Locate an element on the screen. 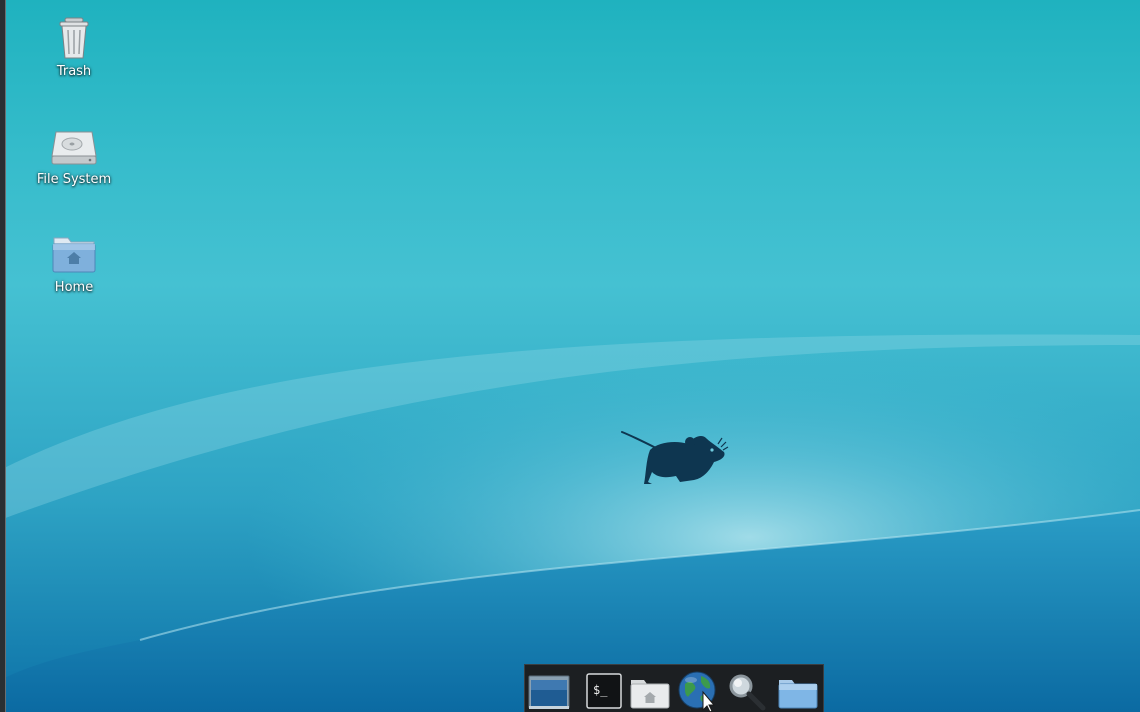 This screenshot has width=1140, height=712. desktop-icon-file-system: File System is located at coordinates (74, 154).